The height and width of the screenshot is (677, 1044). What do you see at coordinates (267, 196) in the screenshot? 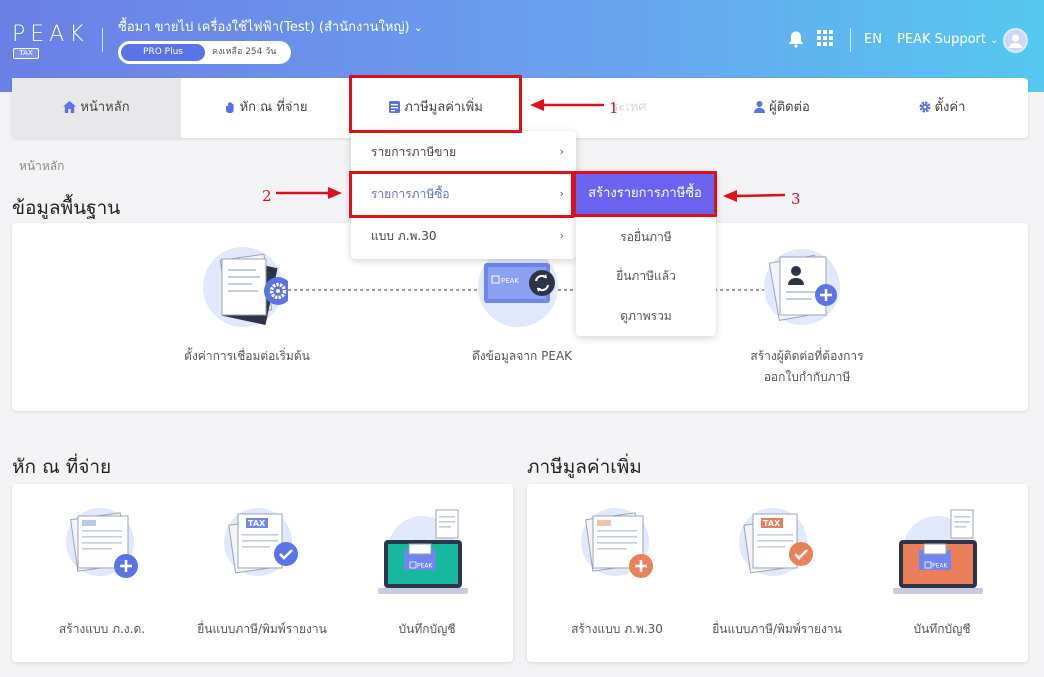
I see `annotation-number: 2` at bounding box center [267, 196].